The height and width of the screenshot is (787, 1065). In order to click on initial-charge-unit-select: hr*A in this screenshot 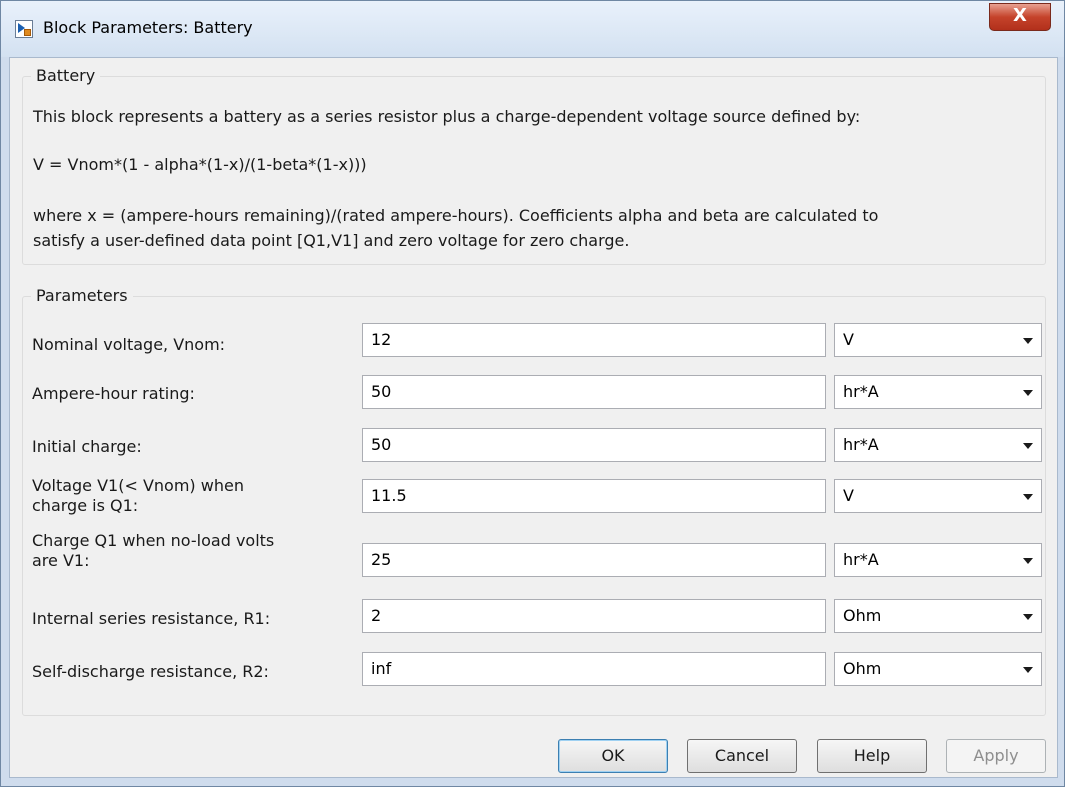, I will do `click(938, 445)`.